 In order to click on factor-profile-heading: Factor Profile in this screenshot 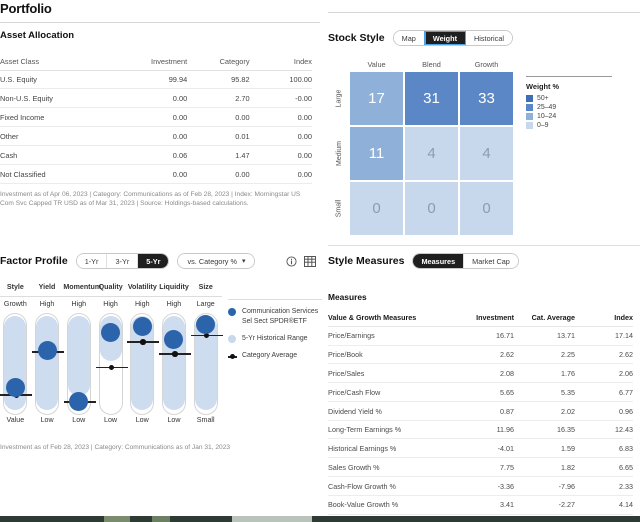, I will do `click(34, 261)`.